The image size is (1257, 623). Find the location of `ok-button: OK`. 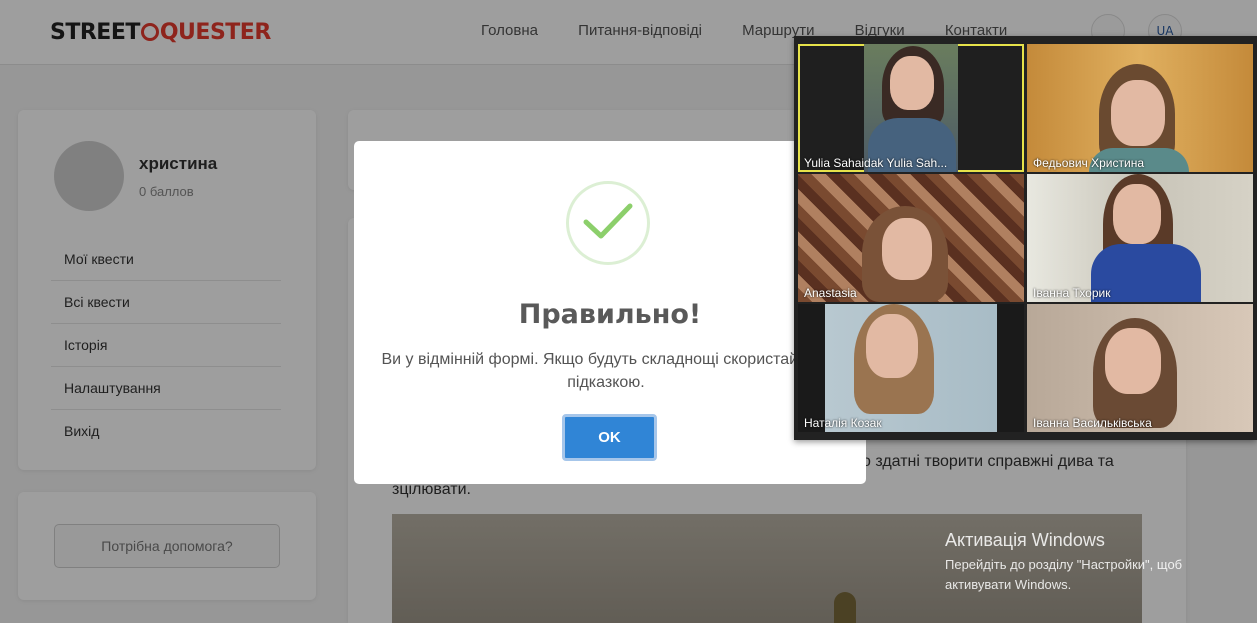

ok-button: OK is located at coordinates (609, 437).